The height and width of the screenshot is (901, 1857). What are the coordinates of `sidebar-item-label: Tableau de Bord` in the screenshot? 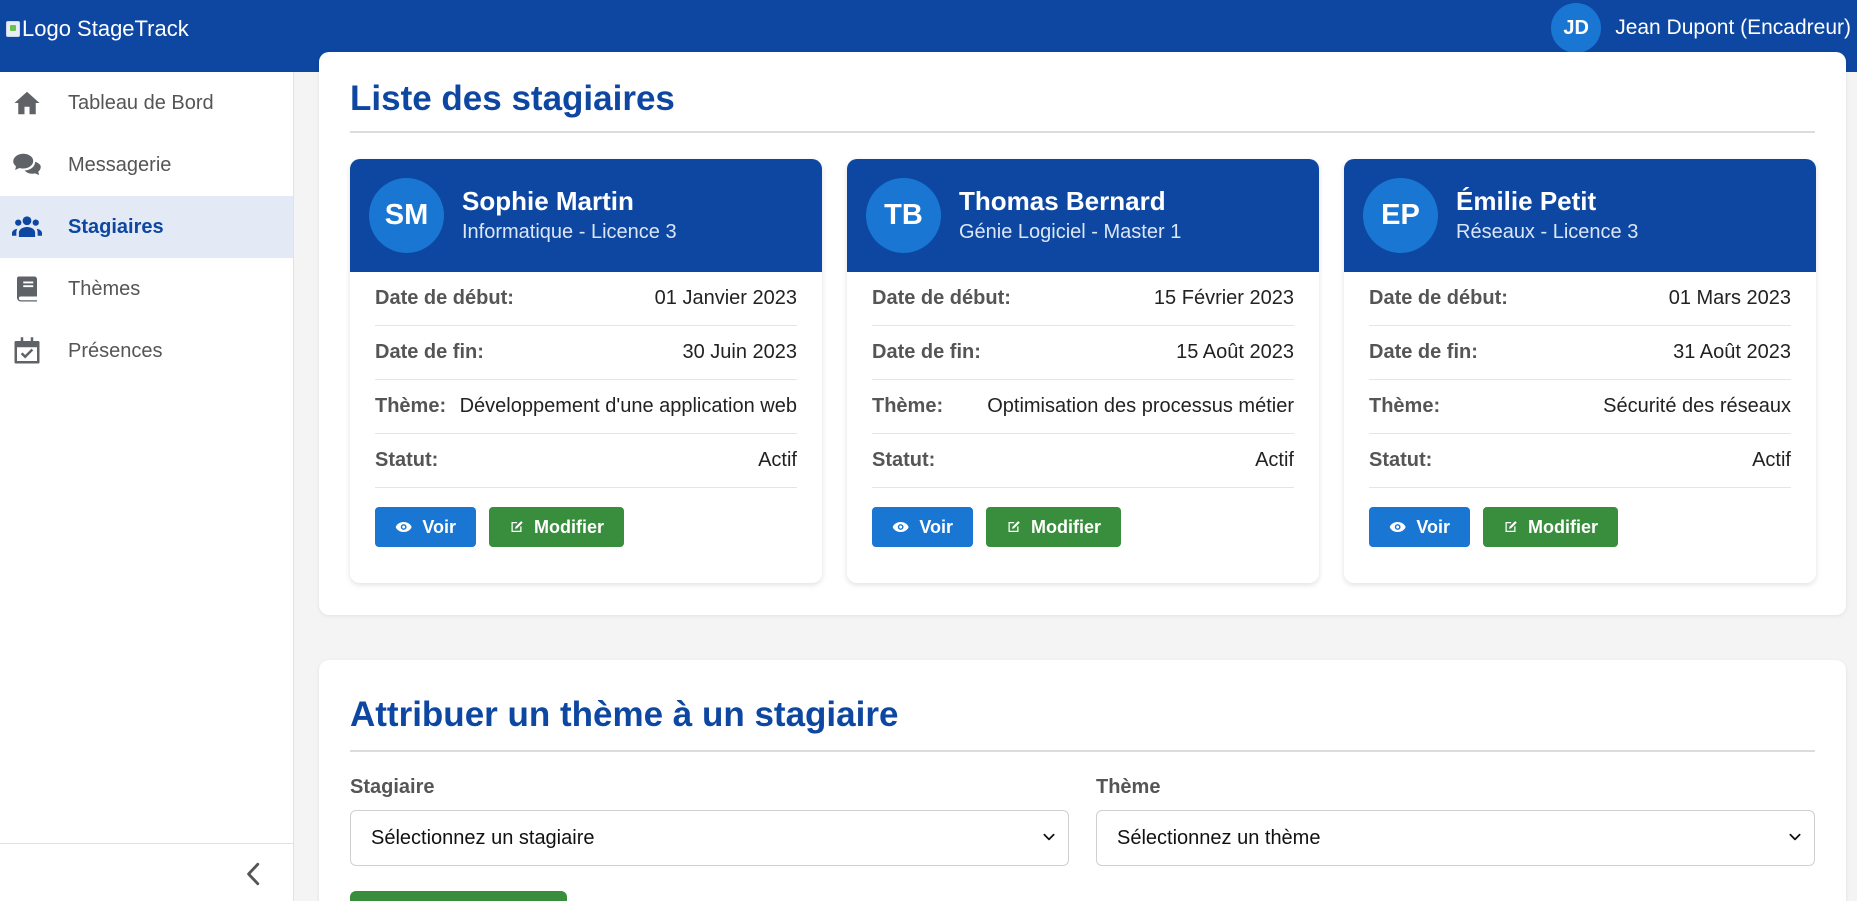 It's located at (141, 102).